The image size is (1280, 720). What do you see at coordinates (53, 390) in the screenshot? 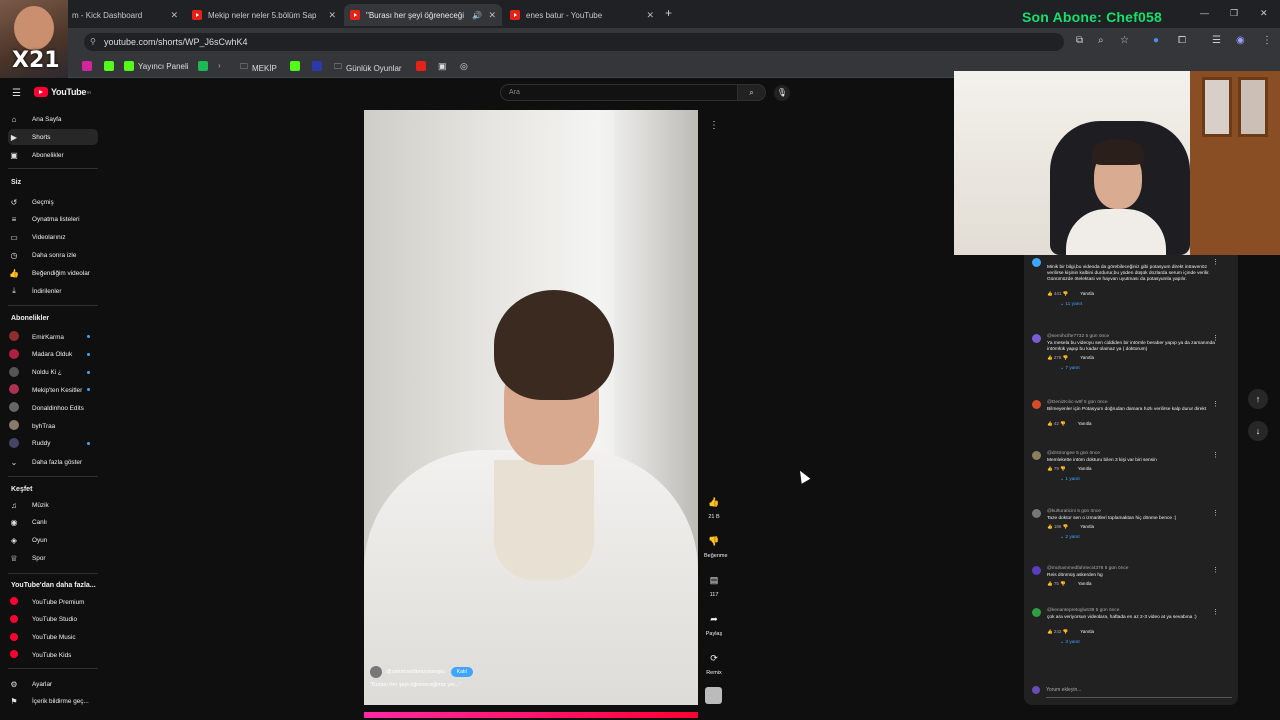
I see `sidebar-subscription-3: Mekip'ten Kesitler` at bounding box center [53, 390].